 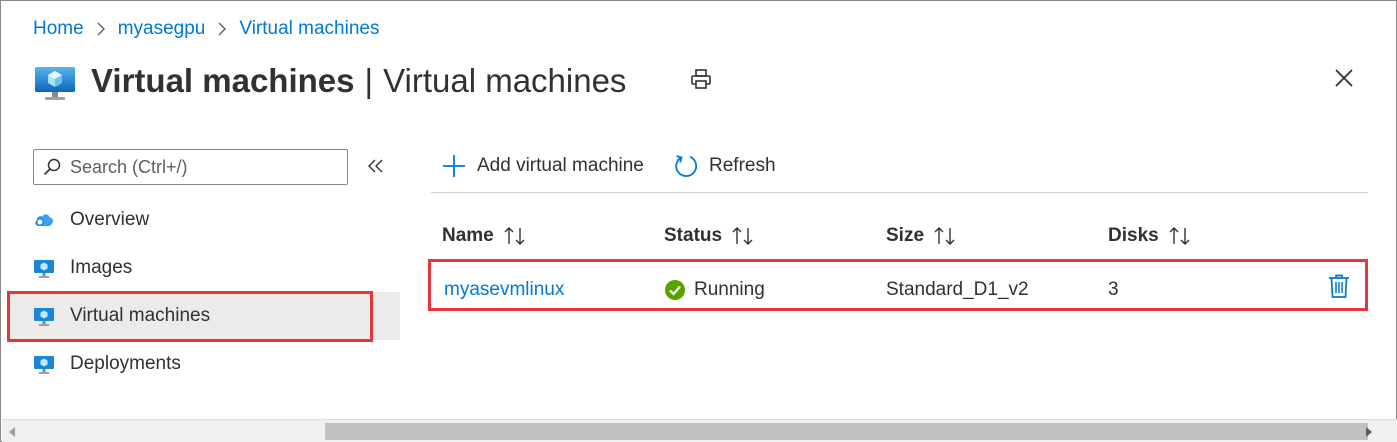 What do you see at coordinates (846, 431) in the screenshot?
I see `scrollbar-thumb` at bounding box center [846, 431].